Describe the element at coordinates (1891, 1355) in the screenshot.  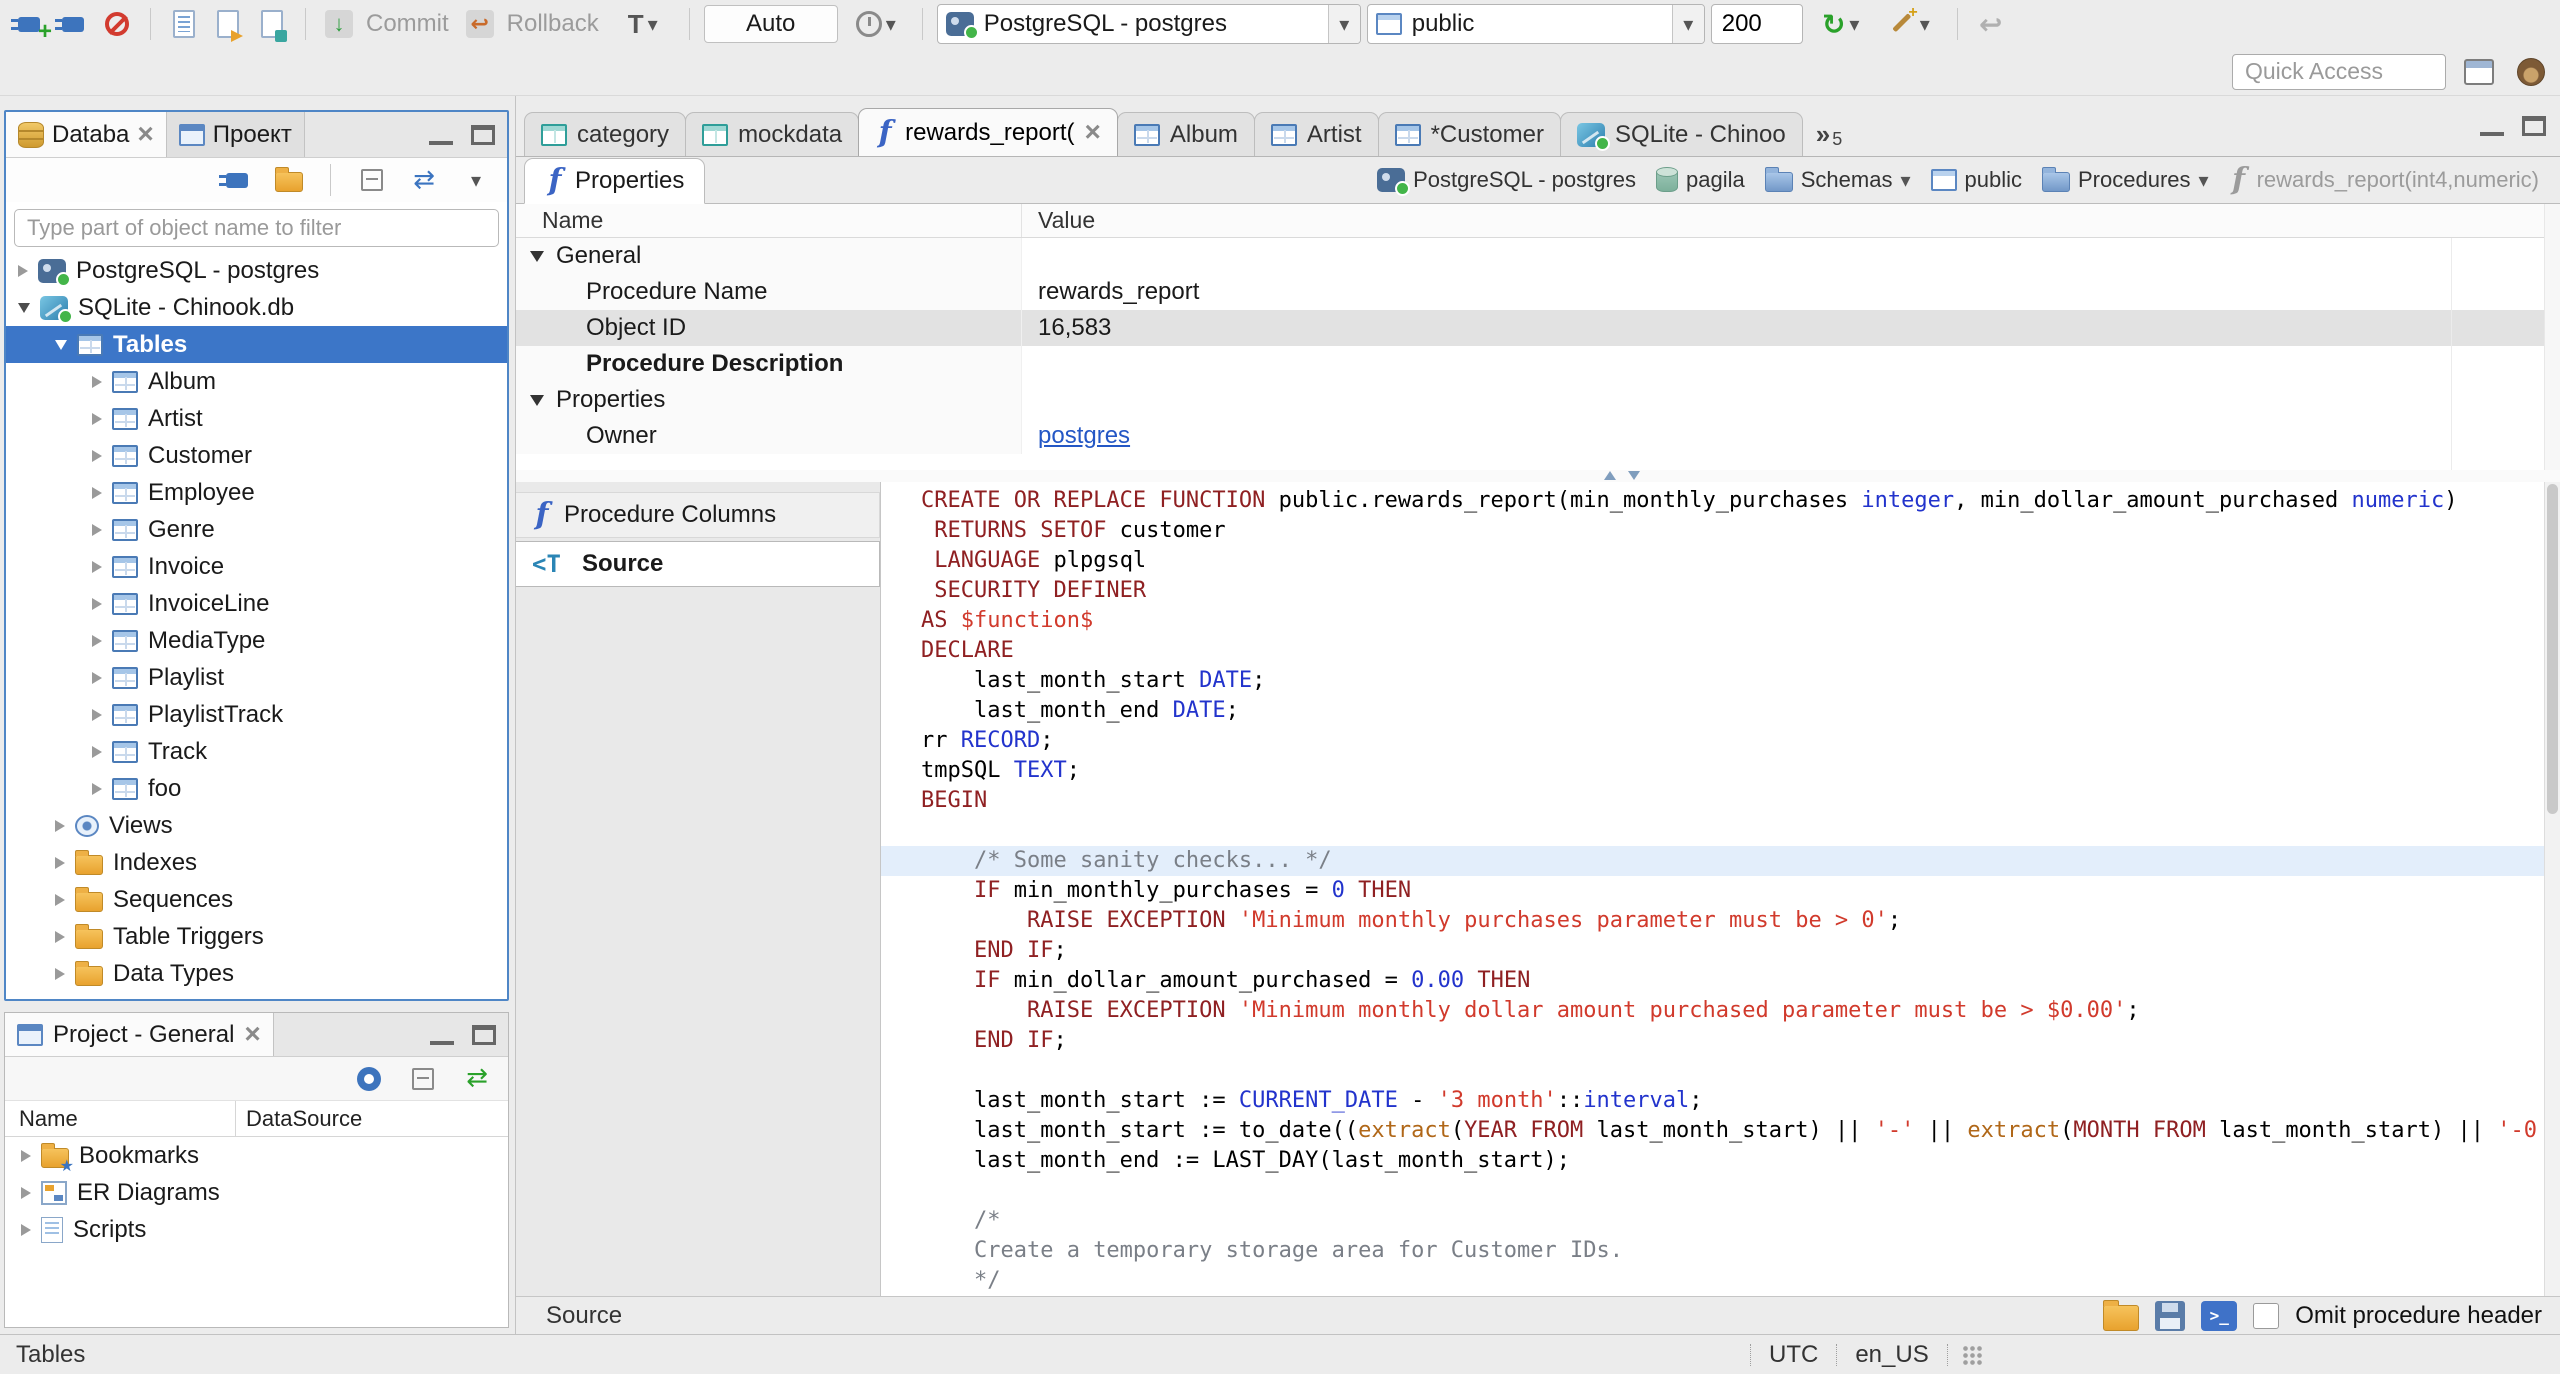
I see `status-locale: en_US` at that location.